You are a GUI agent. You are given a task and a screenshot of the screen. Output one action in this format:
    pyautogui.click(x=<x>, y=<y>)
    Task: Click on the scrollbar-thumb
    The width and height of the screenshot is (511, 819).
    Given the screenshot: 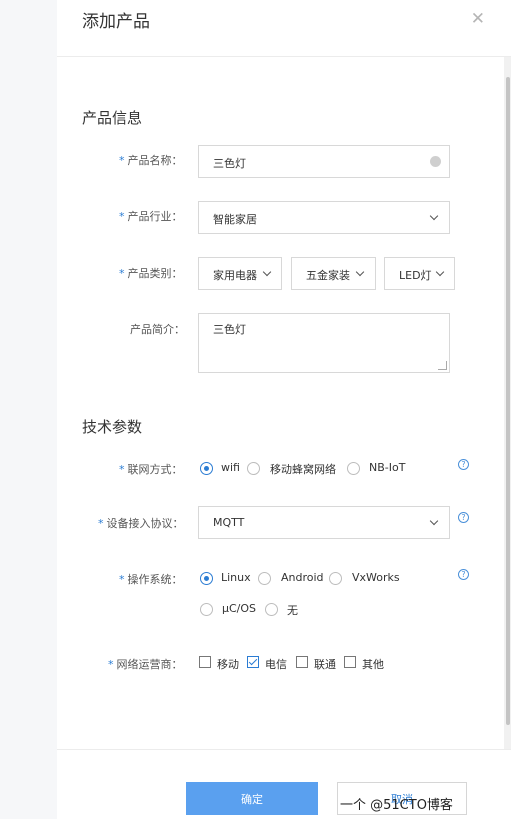 What is the action you would take?
    pyautogui.click(x=508, y=401)
    